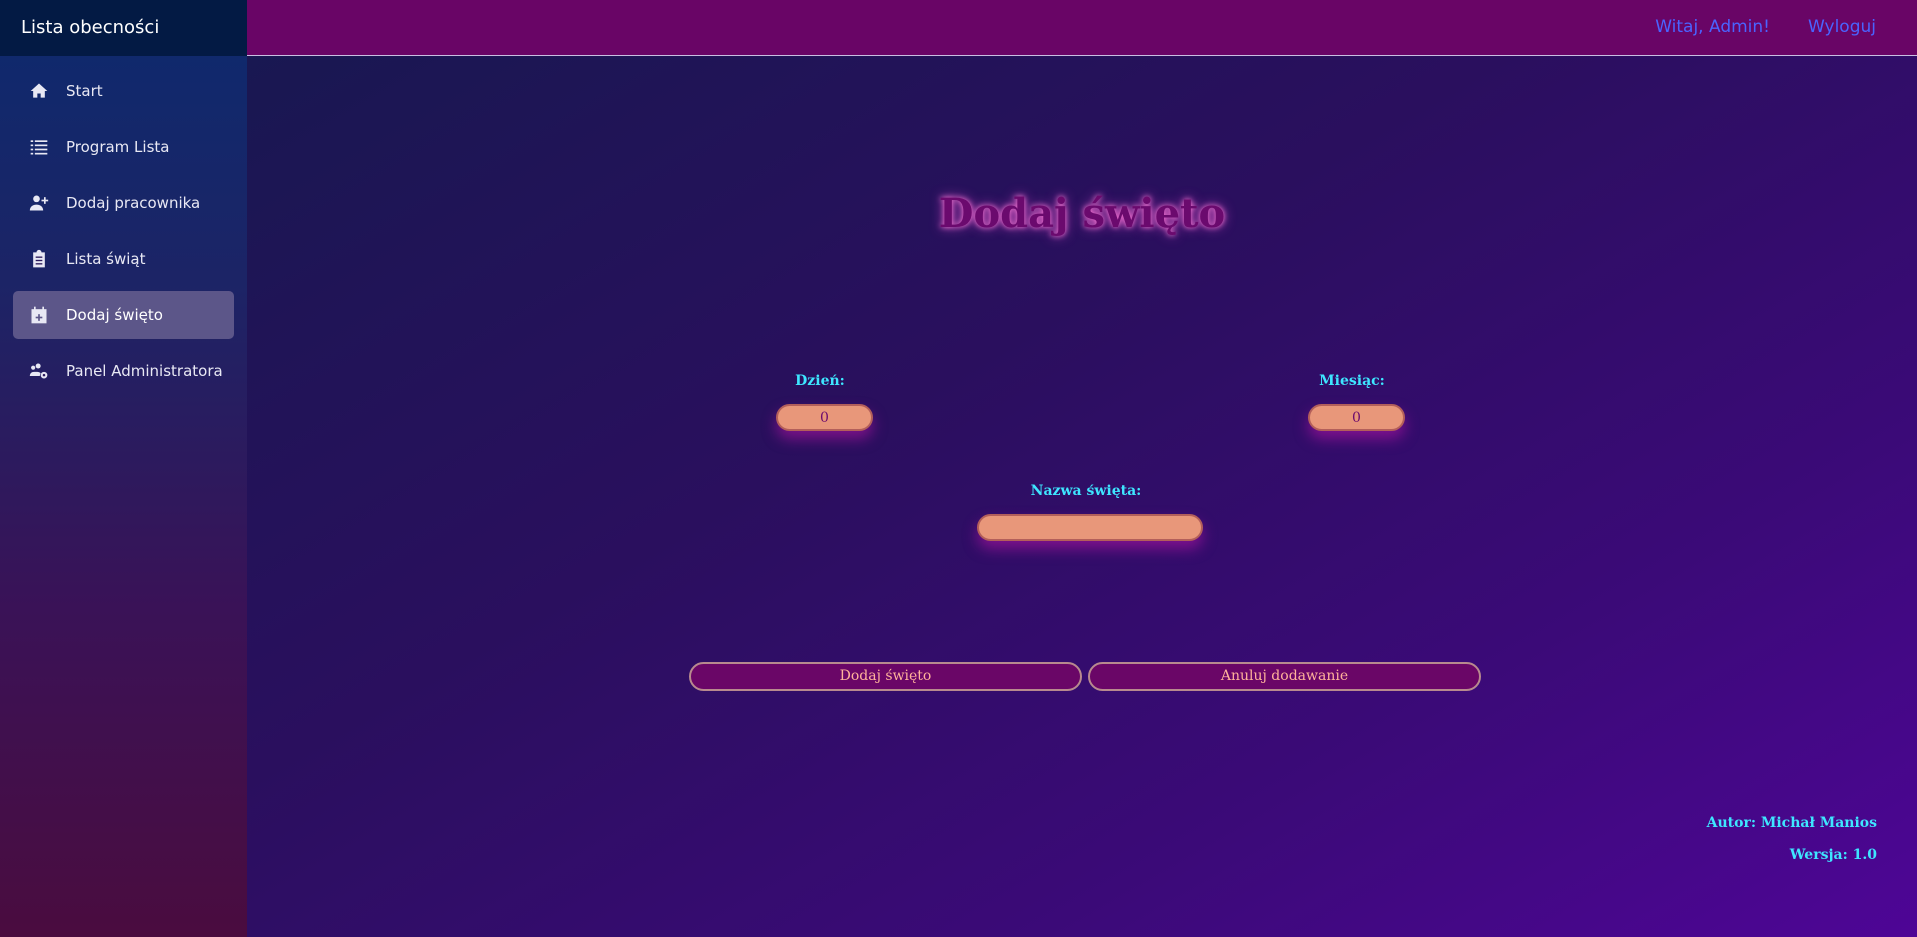  Describe the element at coordinates (1712, 27) in the screenshot. I see `greeting-link: Witaj, Admin!` at that location.